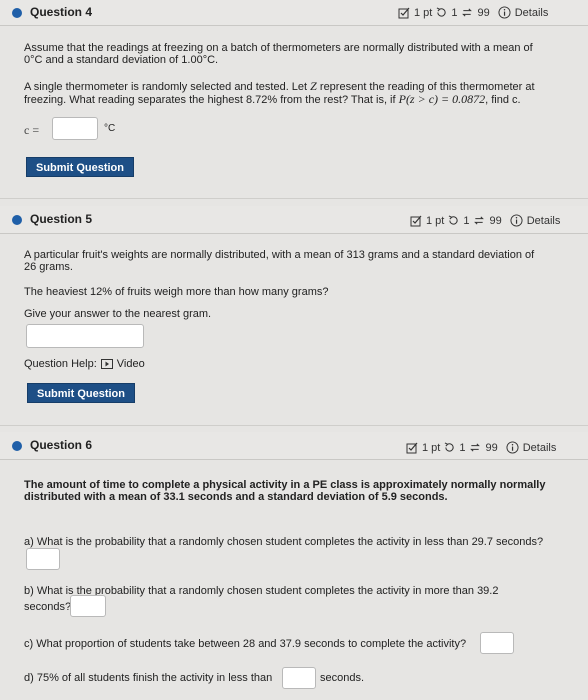 This screenshot has width=588, height=700. What do you see at coordinates (60, 364) in the screenshot?
I see `question-help-label: Question Help:` at bounding box center [60, 364].